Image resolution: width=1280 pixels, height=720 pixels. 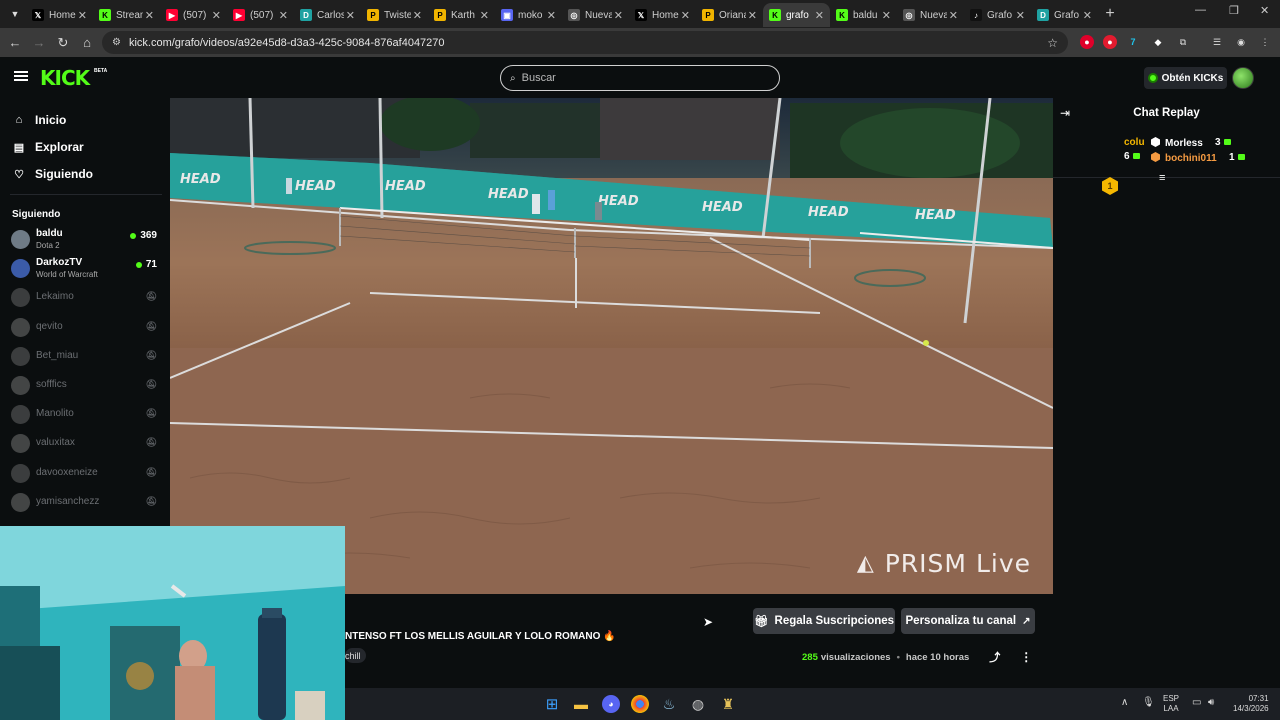 What do you see at coordinates (394, 15) in the screenshot?
I see `browser-tab: P Twister✕` at bounding box center [394, 15].